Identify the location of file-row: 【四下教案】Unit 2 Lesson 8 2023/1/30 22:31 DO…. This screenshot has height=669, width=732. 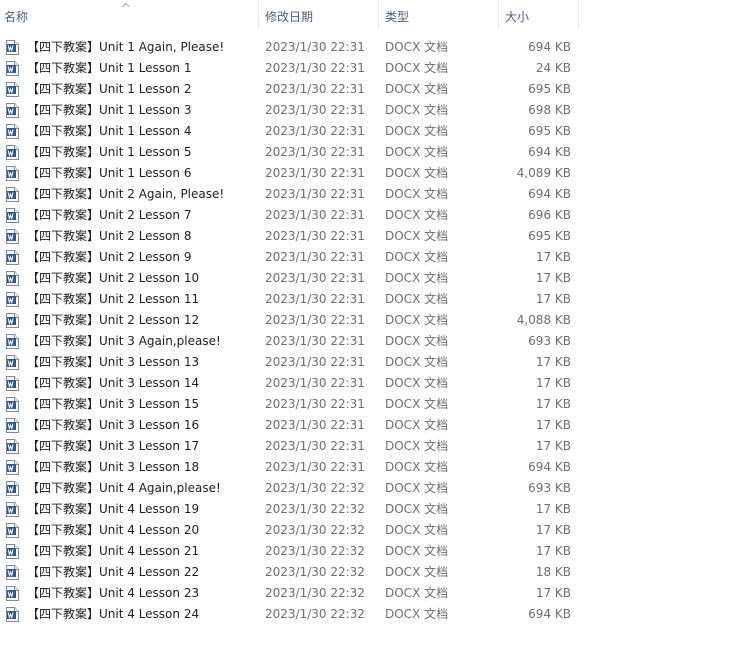
(366, 236).